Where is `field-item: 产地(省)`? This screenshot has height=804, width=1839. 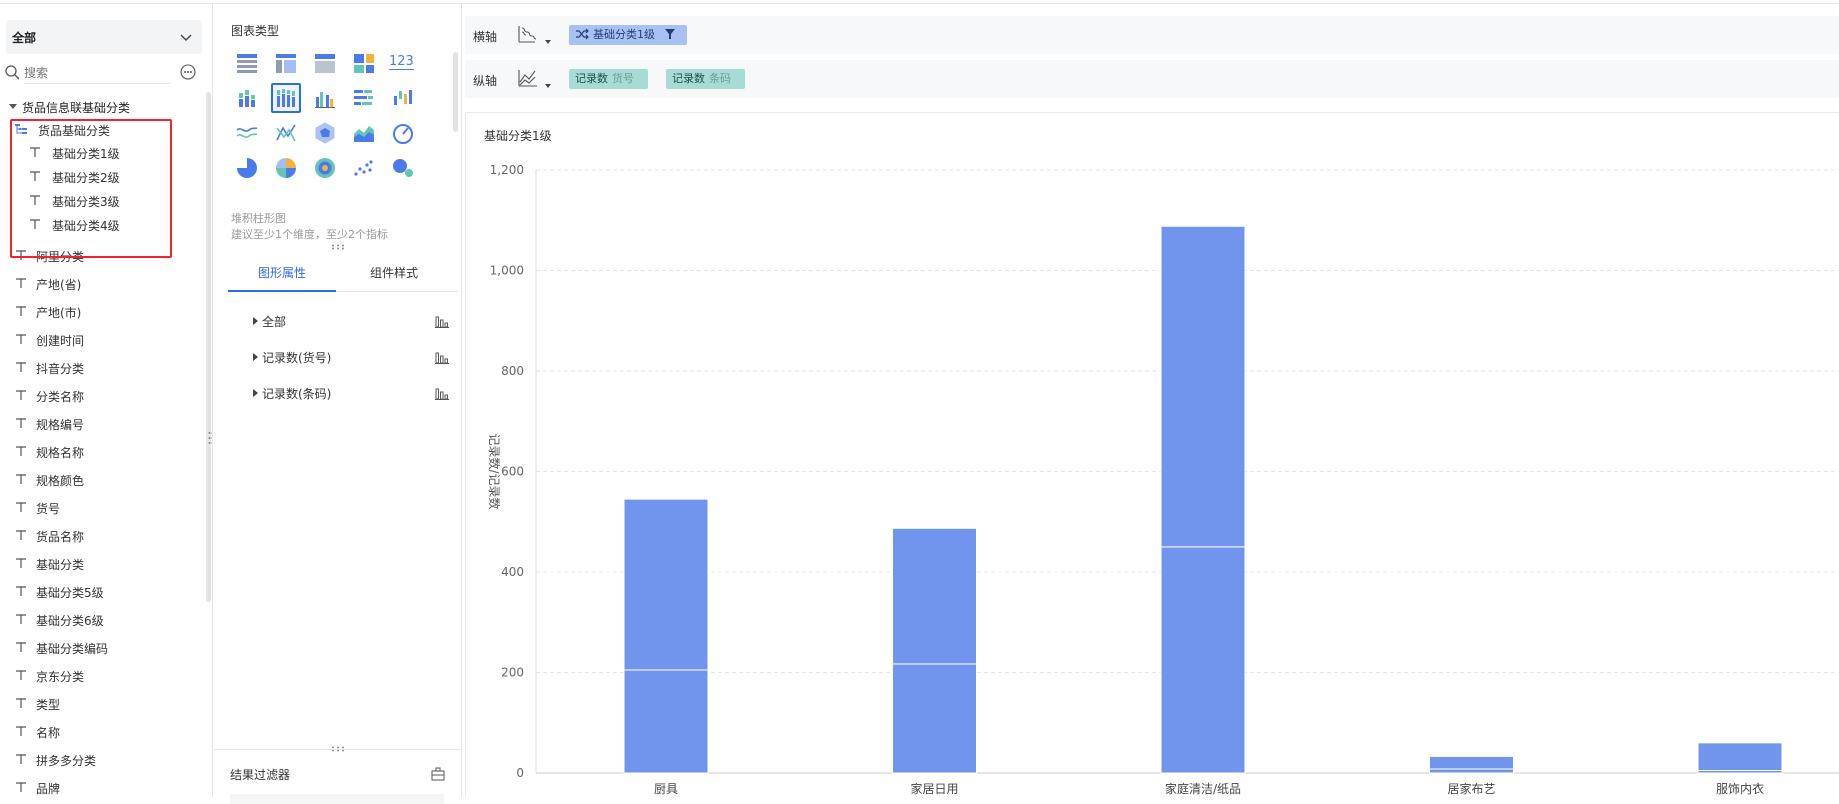 field-item: 产地(省) is located at coordinates (102, 284).